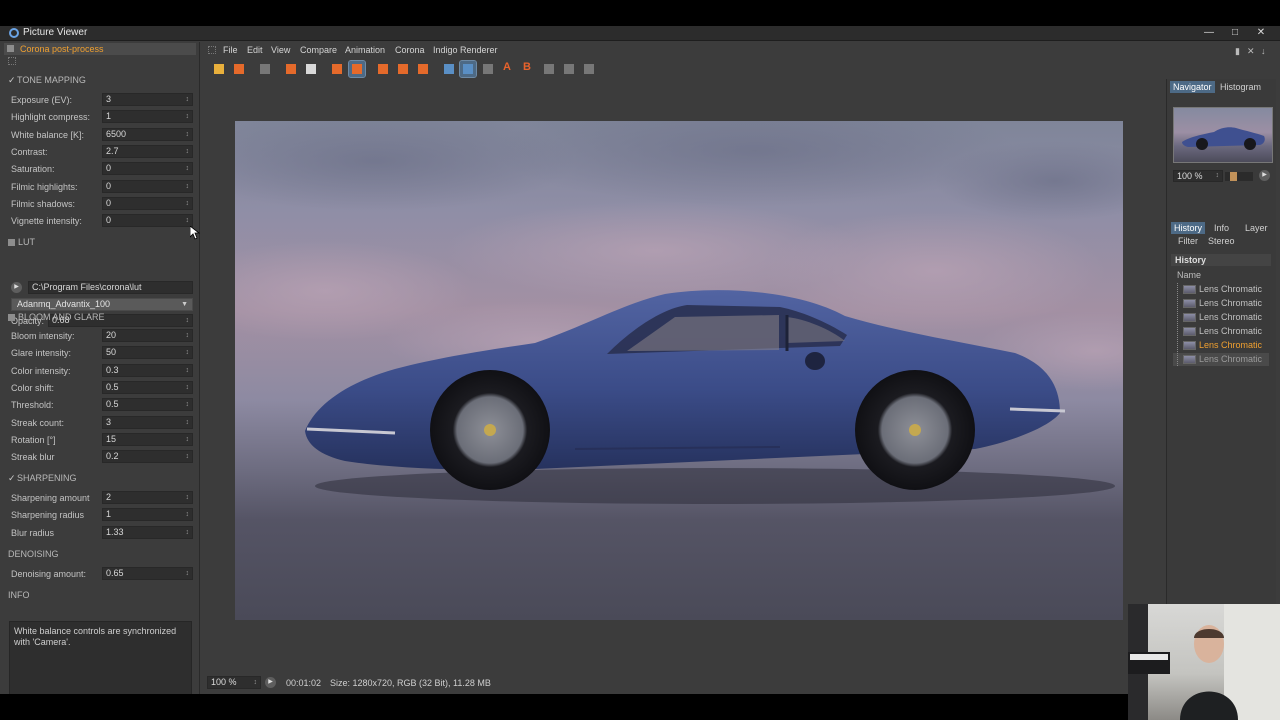  What do you see at coordinates (16, 287) in the screenshot?
I see `browse-play-icon: ▶` at bounding box center [16, 287].